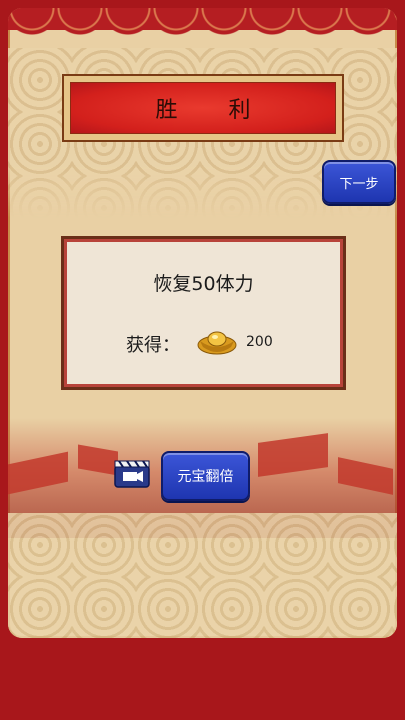  What do you see at coordinates (203, 284) in the screenshot?
I see `reward-description: 恢复50体力` at bounding box center [203, 284].